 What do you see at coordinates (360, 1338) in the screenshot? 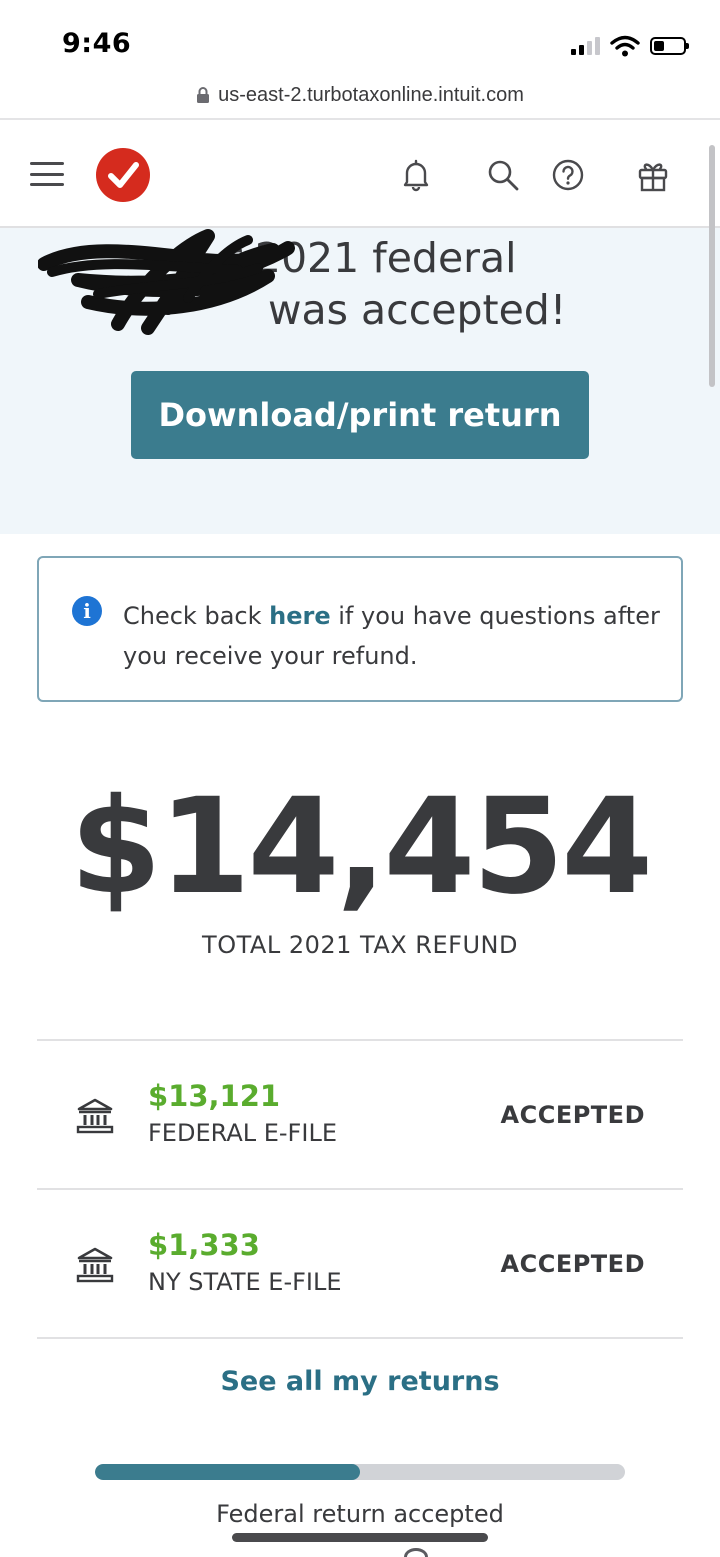
I see `divider` at bounding box center [360, 1338].